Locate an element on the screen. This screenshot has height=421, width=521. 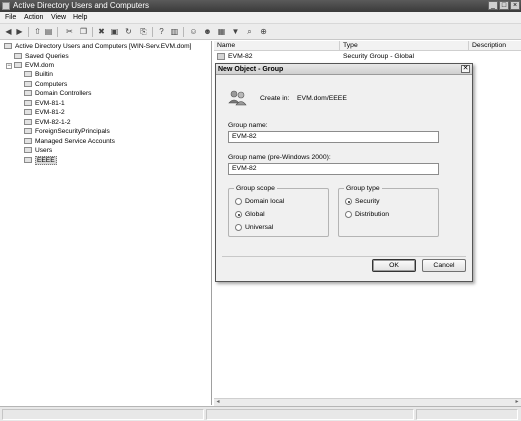
collapse-toggle: − is located at coordinates (9, 66).